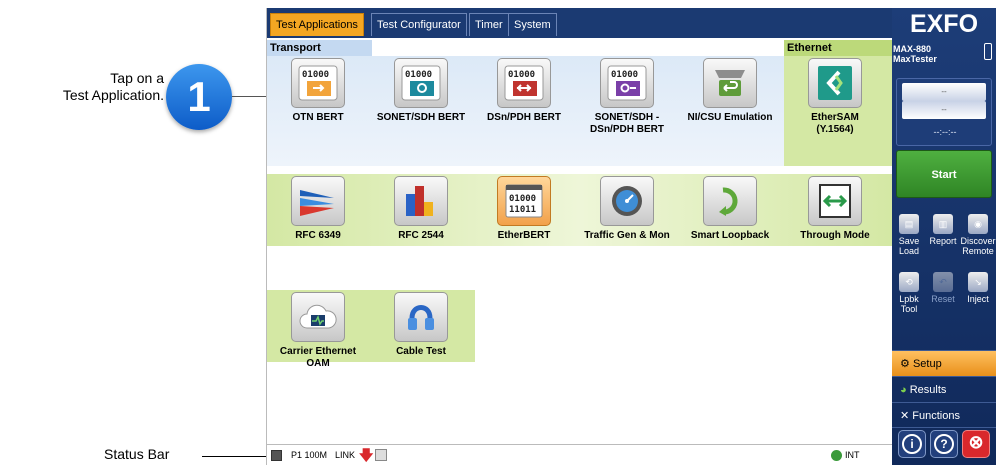 Image resolution: width=996 pixels, height=469 pixels. What do you see at coordinates (421, 117) in the screenshot?
I see `app-label: SONET/SDH BERT` at bounding box center [421, 117].